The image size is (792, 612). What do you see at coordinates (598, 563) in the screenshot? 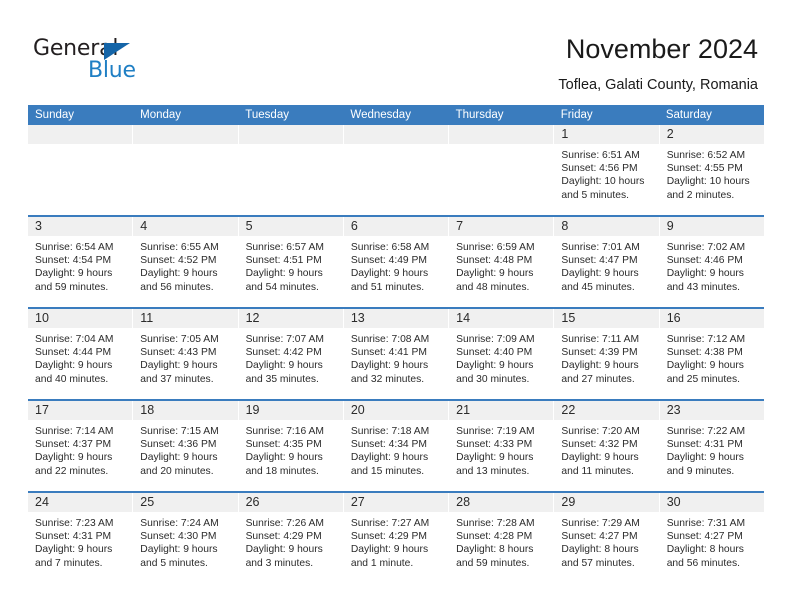
I see `day-info-line: and 57 minutes.` at bounding box center [598, 563].